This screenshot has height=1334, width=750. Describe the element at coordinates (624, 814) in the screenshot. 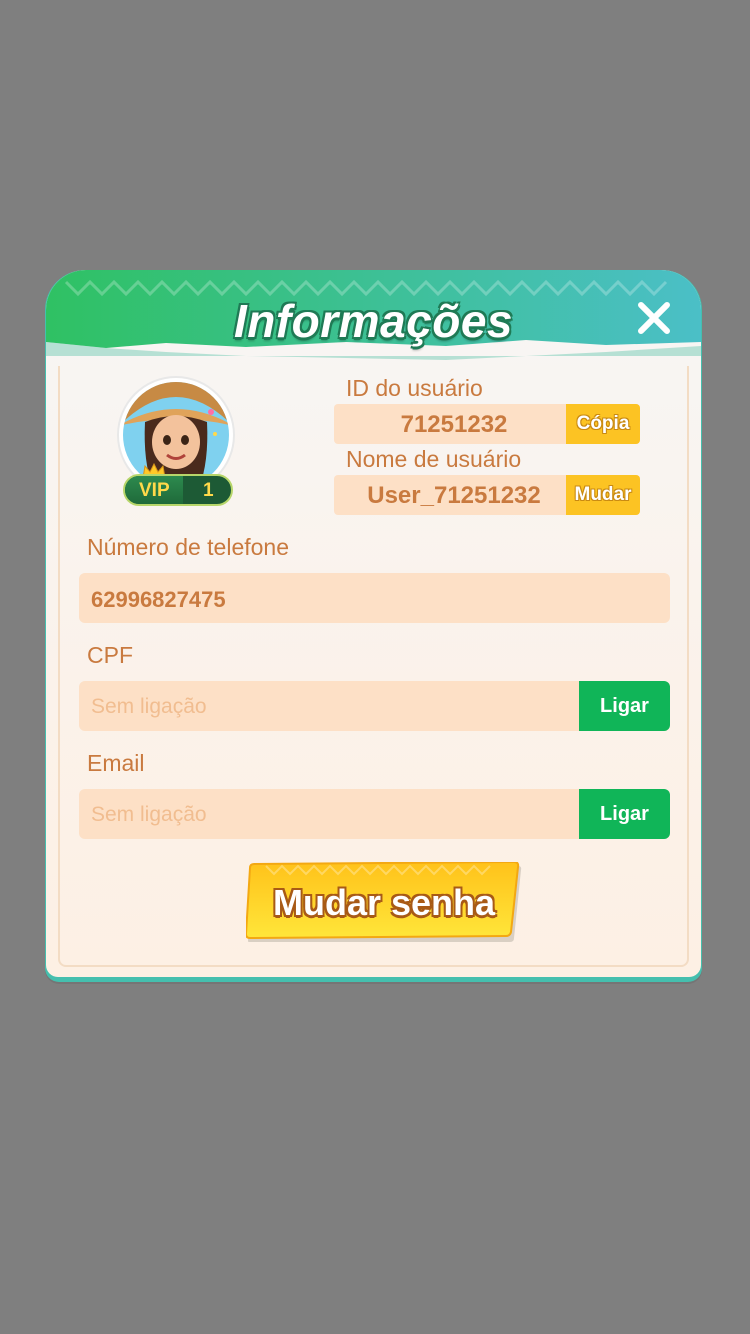

I see `email-link-button: Ligar` at that location.